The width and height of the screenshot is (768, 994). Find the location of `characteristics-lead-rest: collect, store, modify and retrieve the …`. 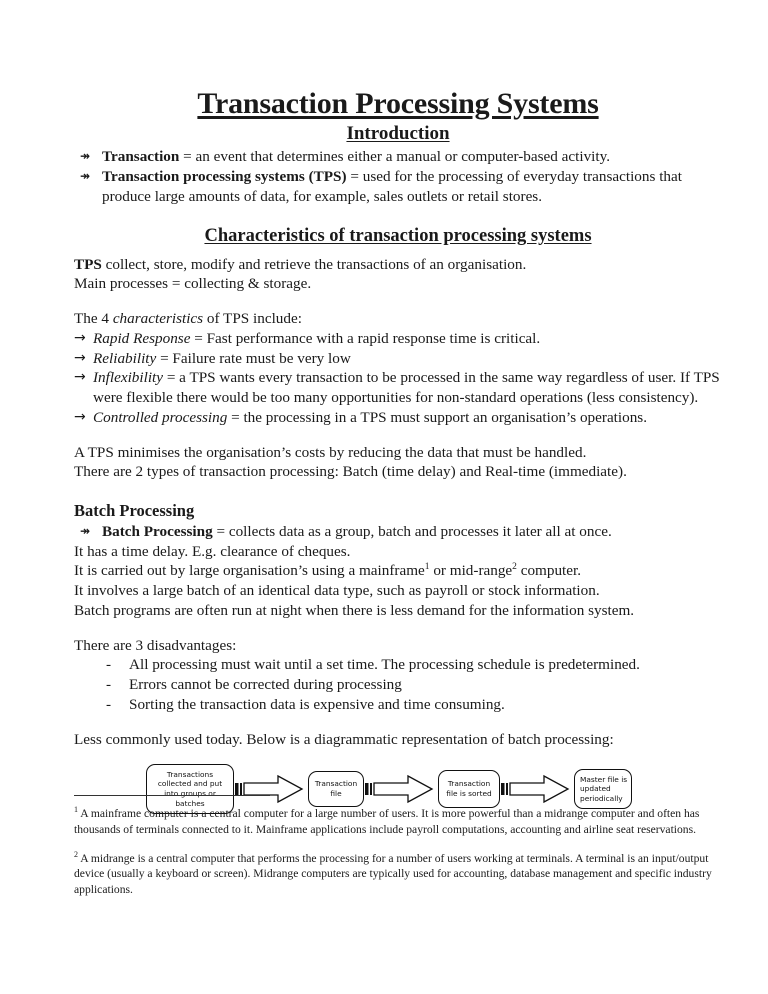

characteristics-lead-rest: collect, store, modify and retrieve the … is located at coordinates (314, 264).